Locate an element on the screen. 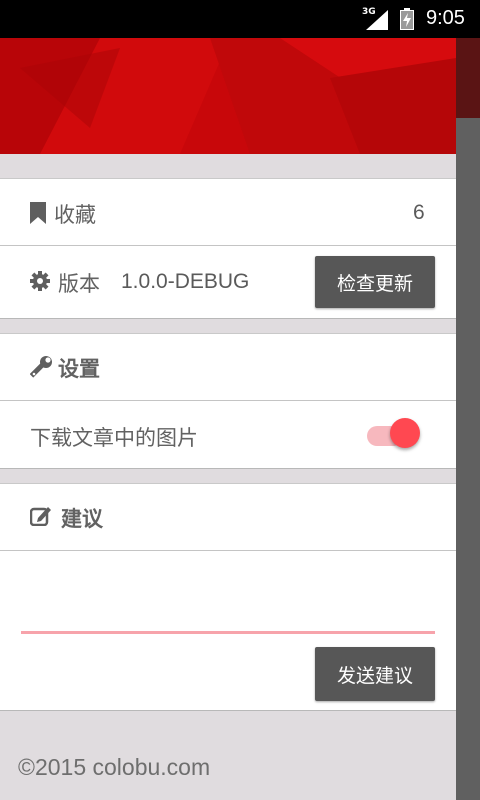 The height and width of the screenshot is (800, 480). edit-icon is located at coordinates (40, 516).